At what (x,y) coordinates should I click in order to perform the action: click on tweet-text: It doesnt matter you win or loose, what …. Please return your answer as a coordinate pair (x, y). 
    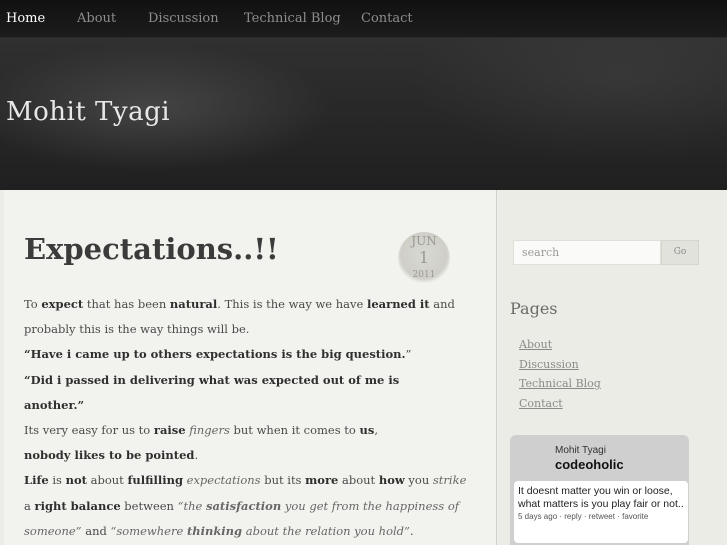
    Looking at the image, I should click on (601, 497).